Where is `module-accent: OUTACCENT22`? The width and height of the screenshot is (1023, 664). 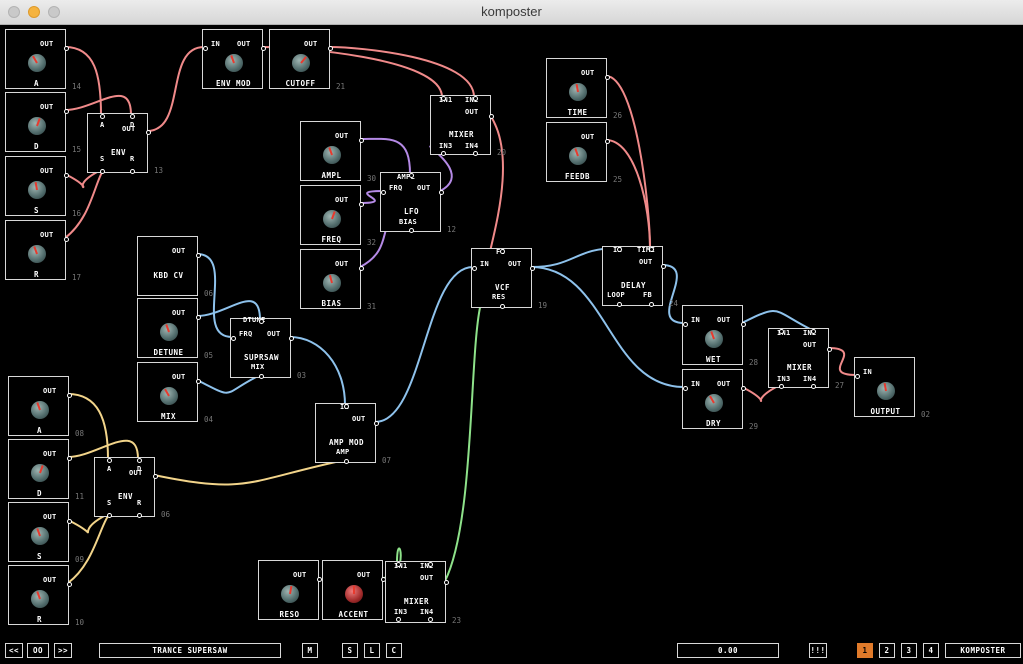
module-accent: OUTACCENT22 is located at coordinates (360, 591).